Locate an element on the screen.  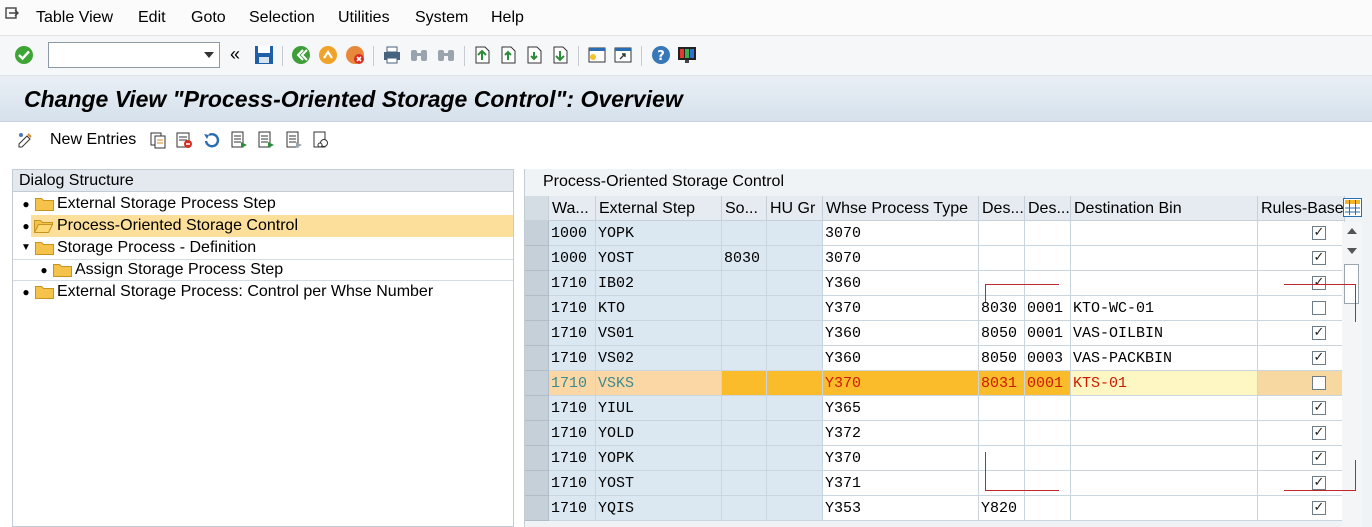
new-entries-button: New Entries is located at coordinates (93, 140).